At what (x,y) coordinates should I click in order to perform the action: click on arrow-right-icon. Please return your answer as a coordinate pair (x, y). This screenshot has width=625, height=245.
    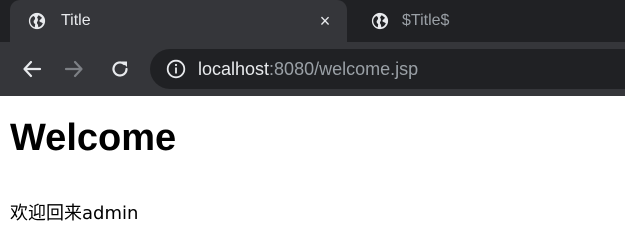
    Looking at the image, I should click on (73, 69).